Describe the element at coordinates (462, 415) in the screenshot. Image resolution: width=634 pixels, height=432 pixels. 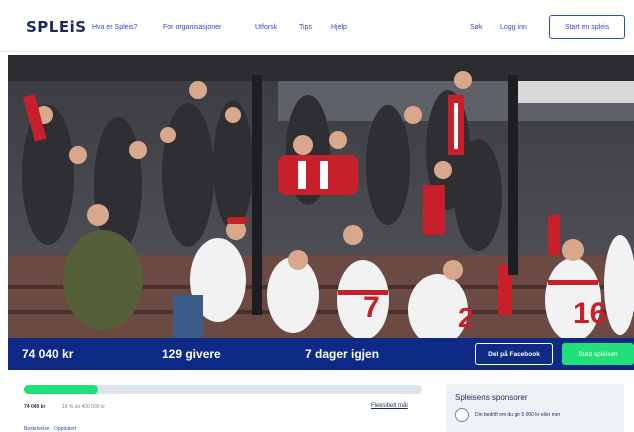
I see `sponsor-placeholder-icon` at that location.